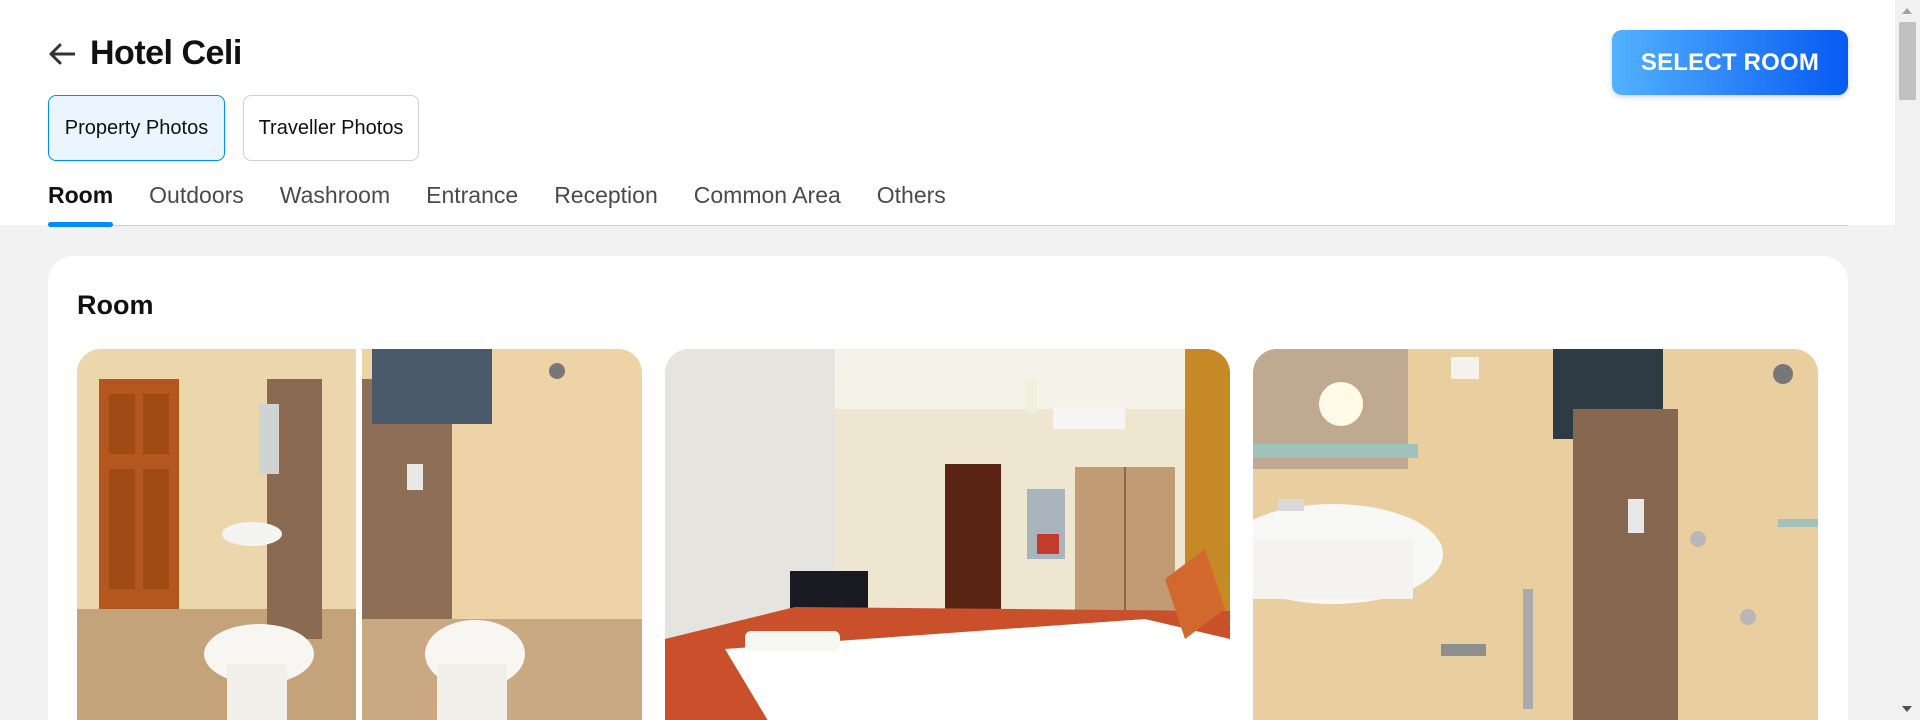 The height and width of the screenshot is (720, 1920). I want to click on title-row: Hotel Celi, so click(145, 53).